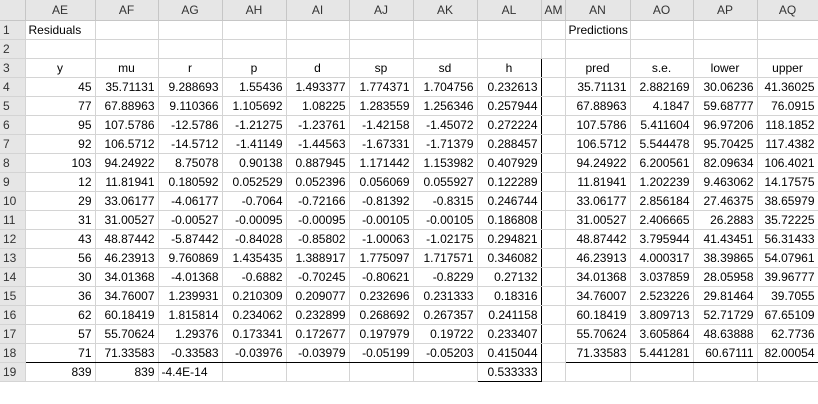 The height and width of the screenshot is (404, 818). What do you see at coordinates (254, 258) in the screenshot?
I see `data-cell: 1.435435` at bounding box center [254, 258].